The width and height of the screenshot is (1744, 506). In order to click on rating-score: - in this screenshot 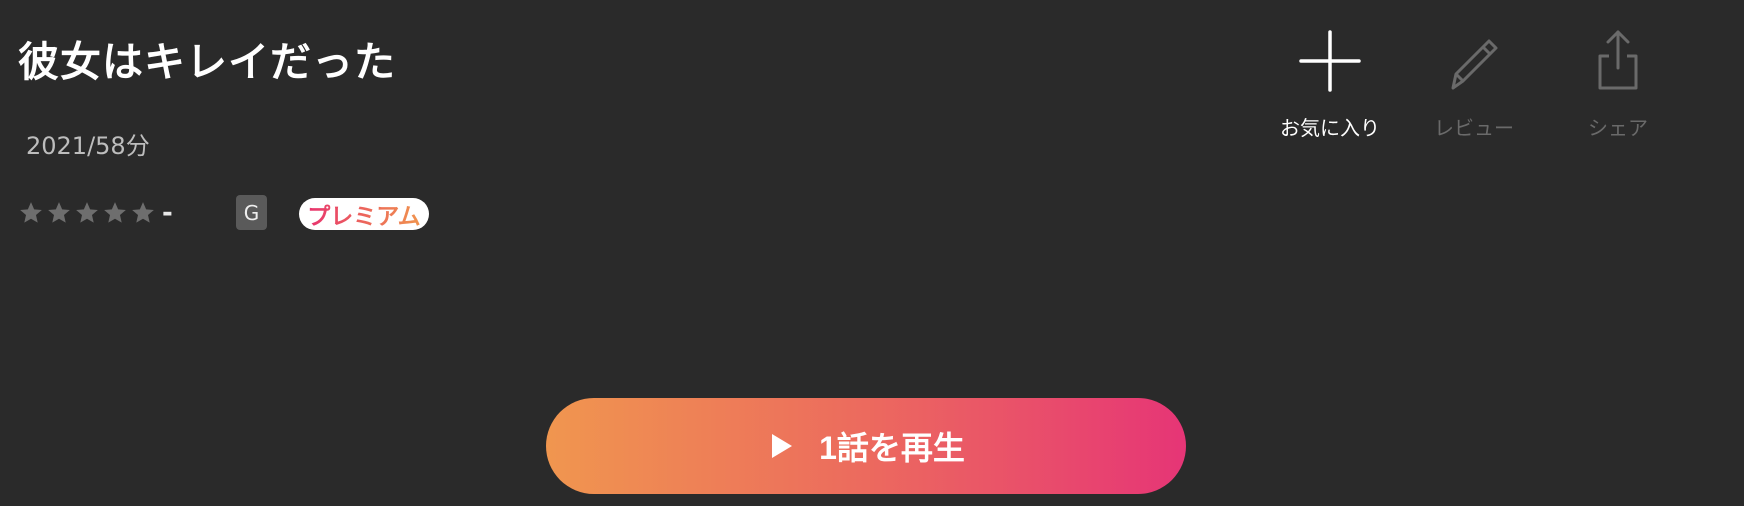, I will do `click(167, 213)`.